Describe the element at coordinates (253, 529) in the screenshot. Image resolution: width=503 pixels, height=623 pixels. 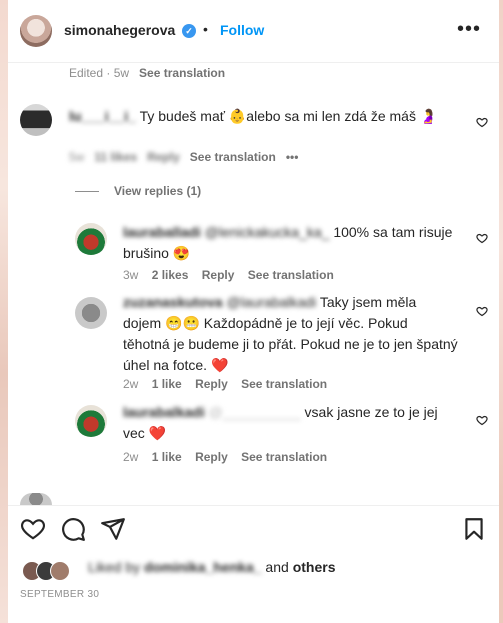
I see `post-action-bar` at that location.